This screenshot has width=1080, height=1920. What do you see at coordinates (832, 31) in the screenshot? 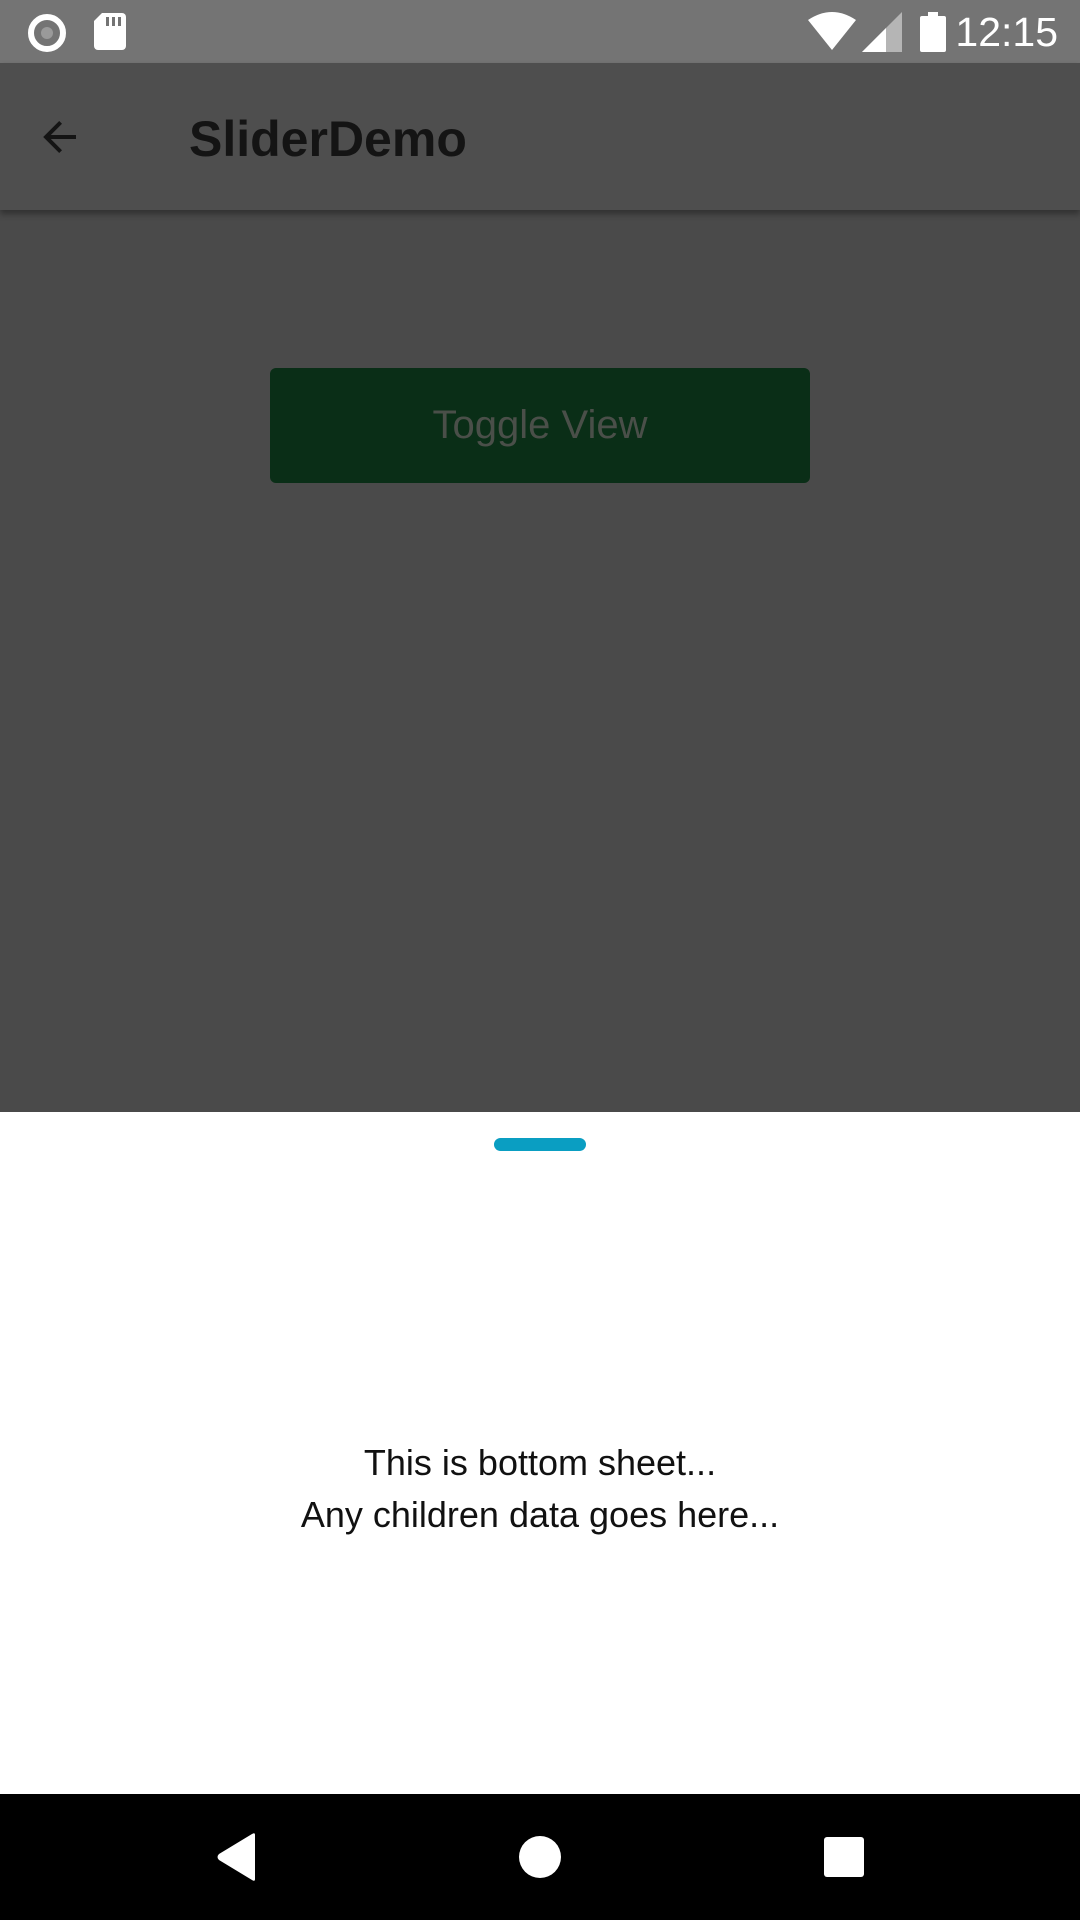
I see `wifi-icon` at bounding box center [832, 31].